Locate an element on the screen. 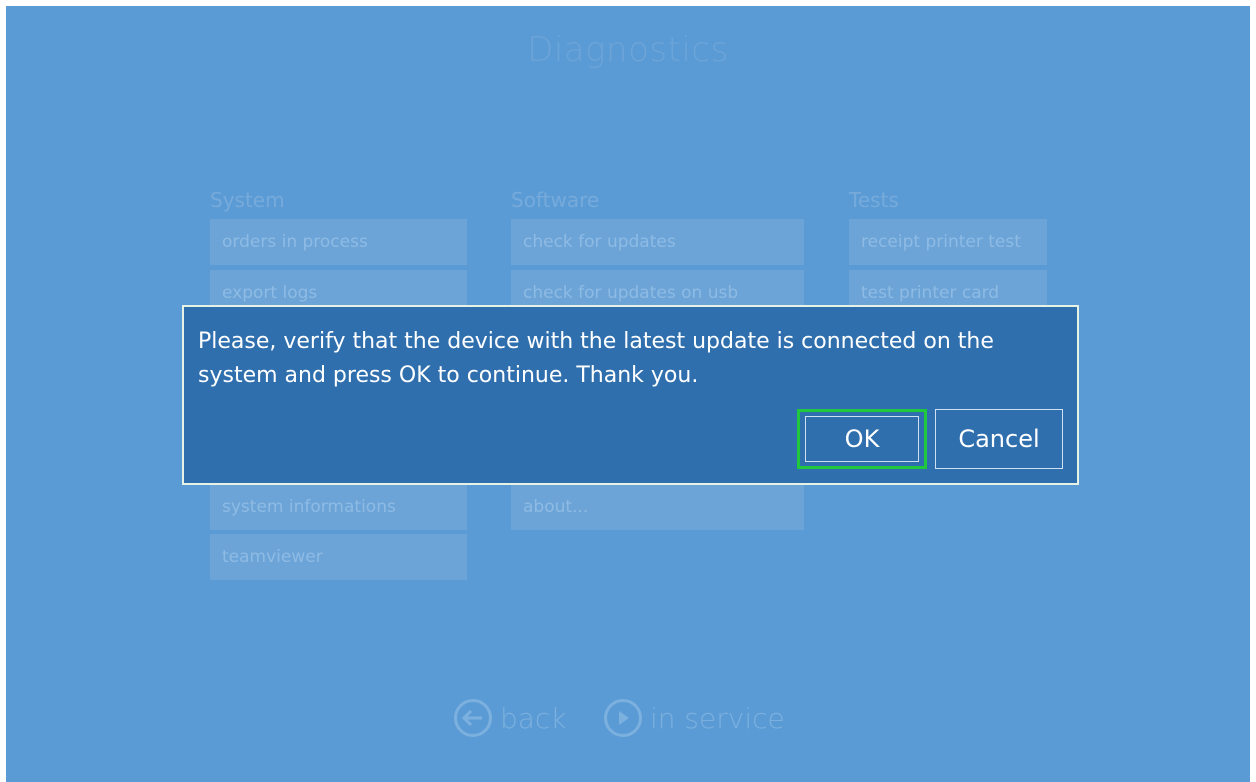  ok-button-label: OK is located at coordinates (862, 439).